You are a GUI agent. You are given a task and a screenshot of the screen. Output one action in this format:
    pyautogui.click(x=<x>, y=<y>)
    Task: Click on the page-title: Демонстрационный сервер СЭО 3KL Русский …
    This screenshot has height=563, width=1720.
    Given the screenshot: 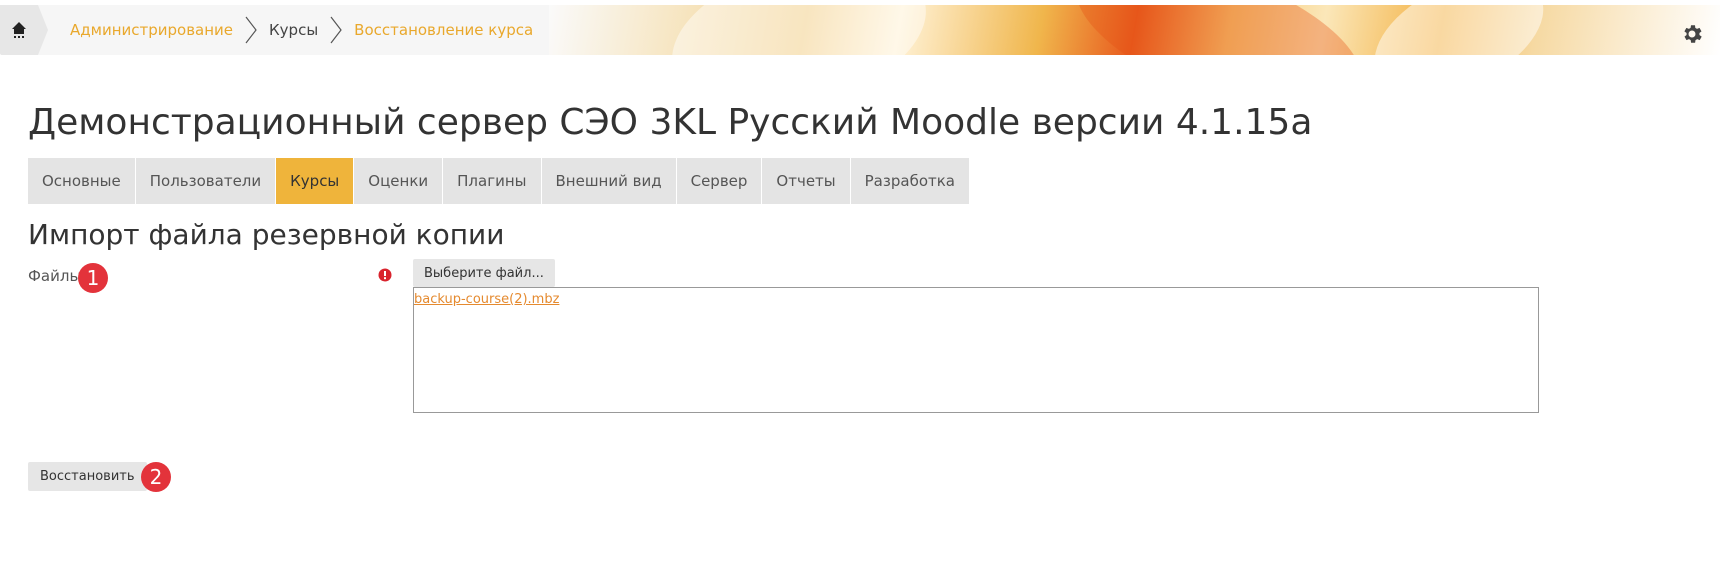 What is the action you would take?
    pyautogui.click(x=670, y=122)
    